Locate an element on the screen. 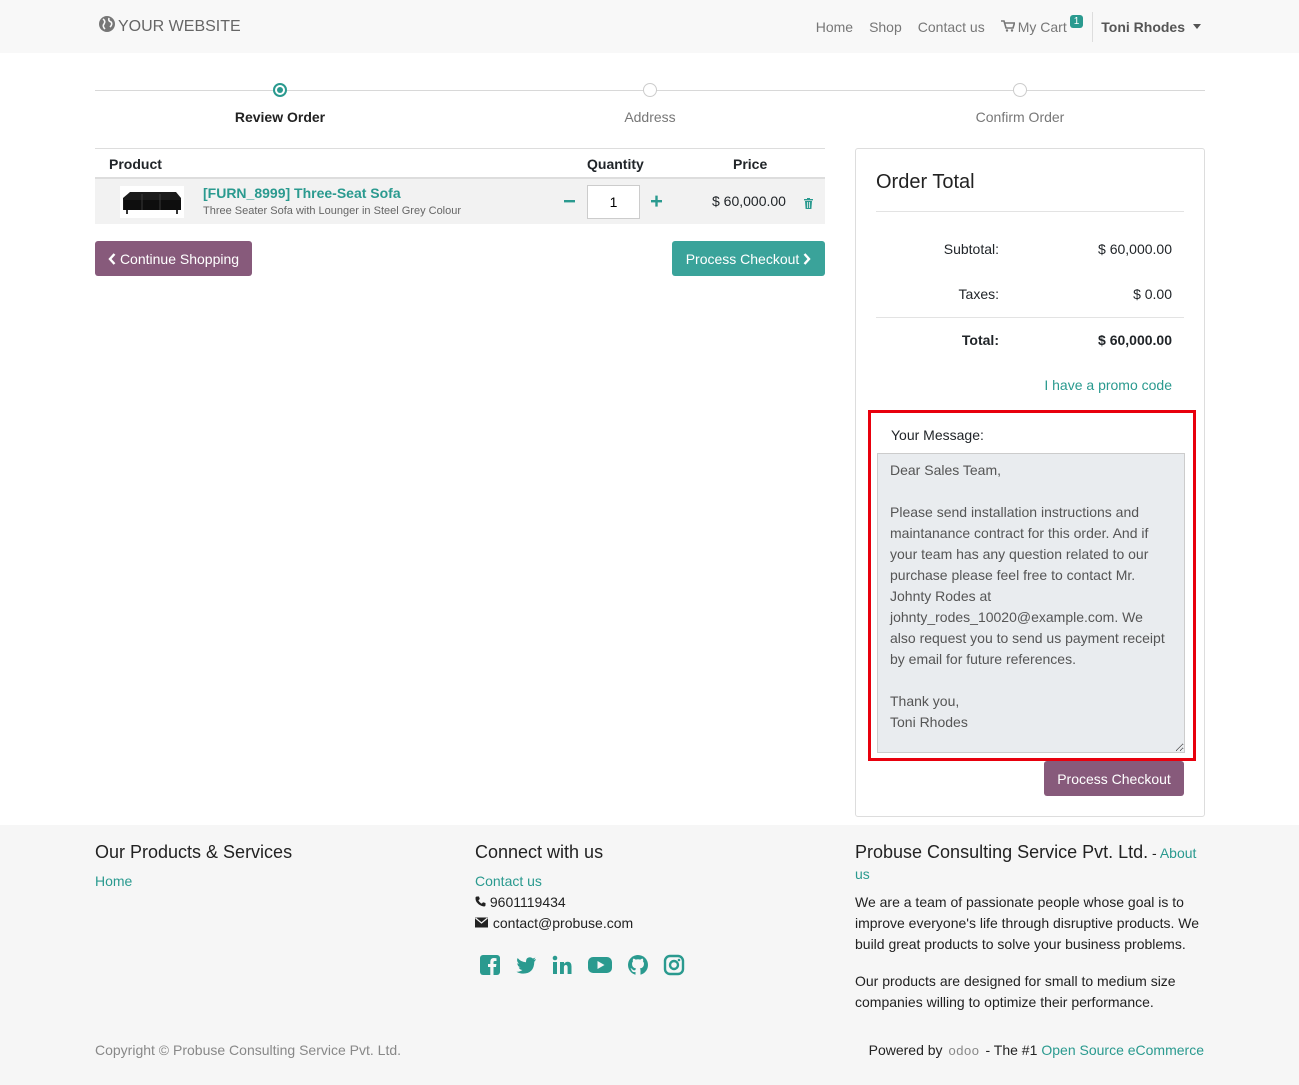 The width and height of the screenshot is (1299, 1085). taxes-label: Taxes: is located at coordinates (978, 294).